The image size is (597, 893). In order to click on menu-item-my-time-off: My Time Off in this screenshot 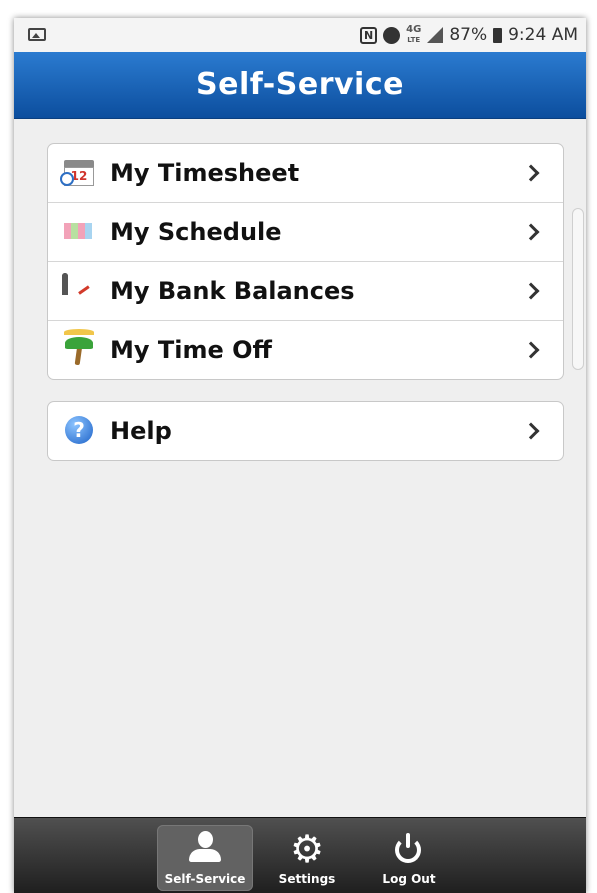, I will do `click(305, 350)`.